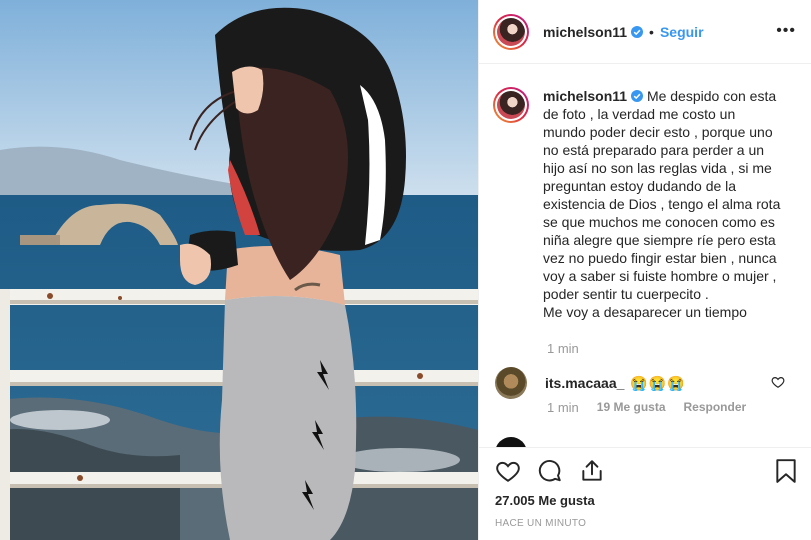 The width and height of the screenshot is (811, 540). Describe the element at coordinates (563, 348) in the screenshot. I see `caption-timestamp: 1 min` at that location.